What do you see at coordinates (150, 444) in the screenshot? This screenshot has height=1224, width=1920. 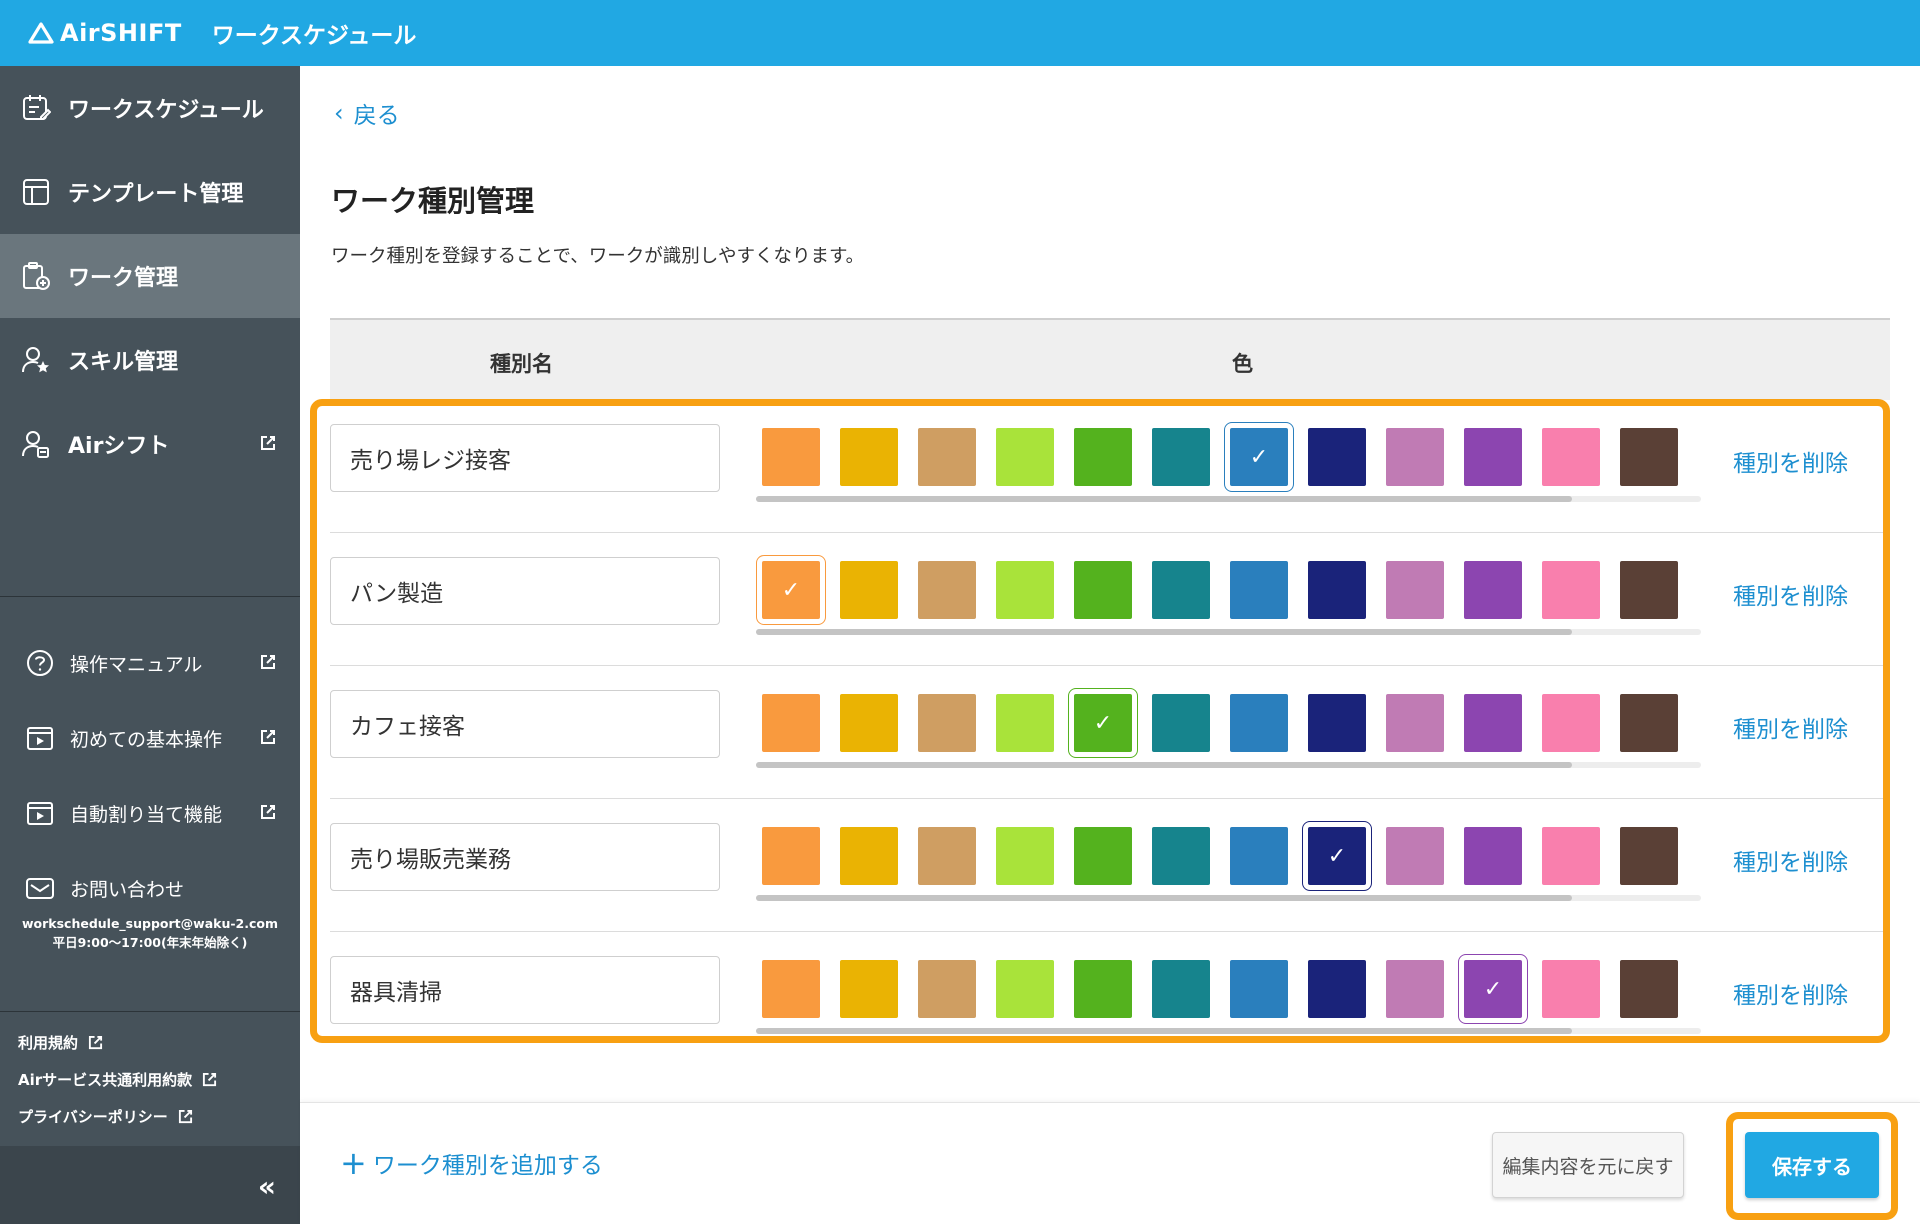 I see `sidebar-item-airshift: Airシフト` at bounding box center [150, 444].